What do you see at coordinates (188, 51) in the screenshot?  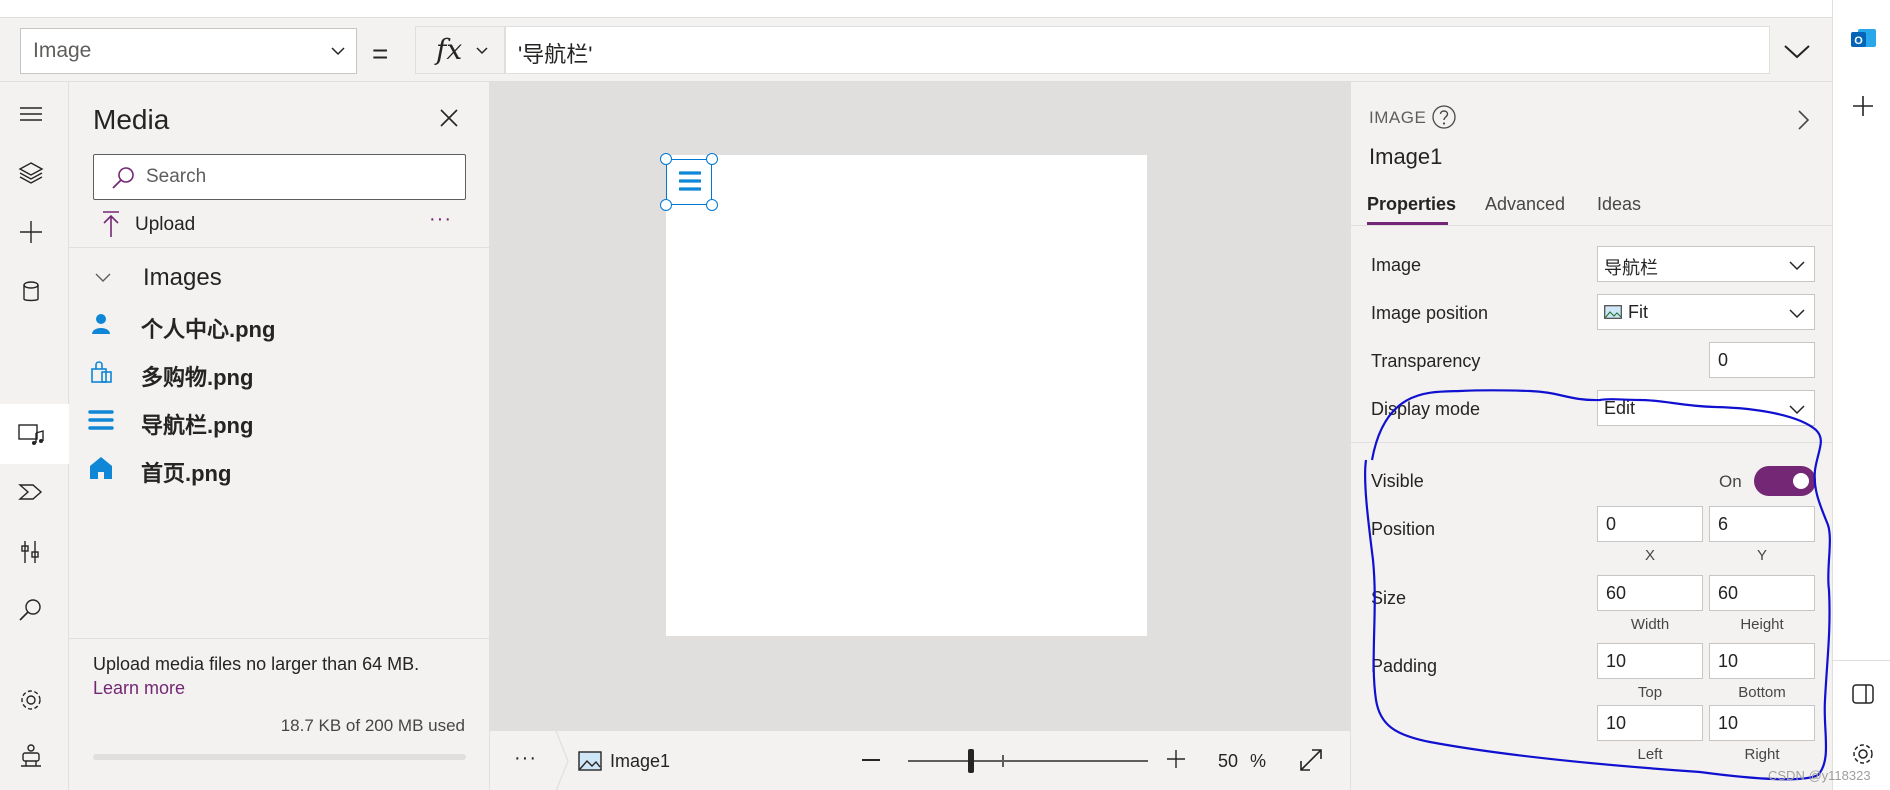 I see `property-dropdown: Image` at bounding box center [188, 51].